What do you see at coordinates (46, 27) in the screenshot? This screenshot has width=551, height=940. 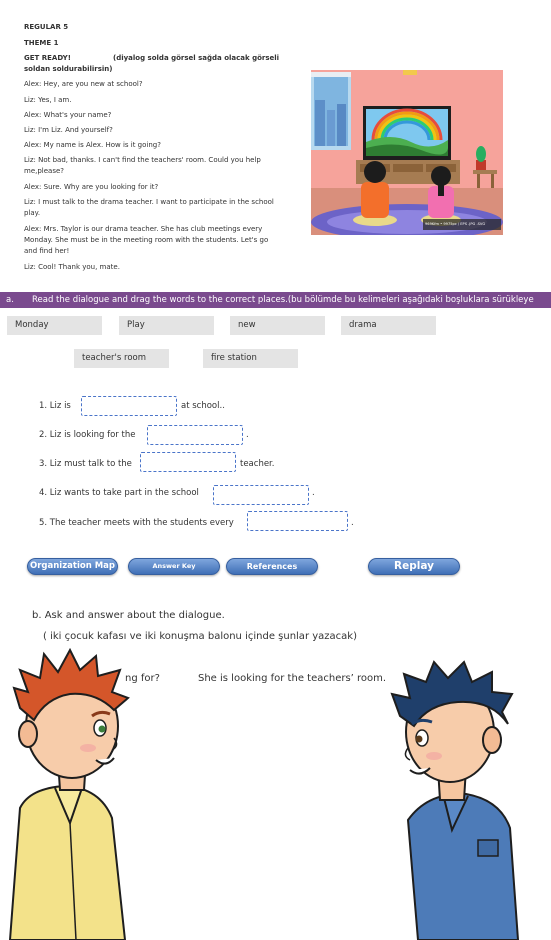 I see `level-heading: REGULAR 5` at bounding box center [46, 27].